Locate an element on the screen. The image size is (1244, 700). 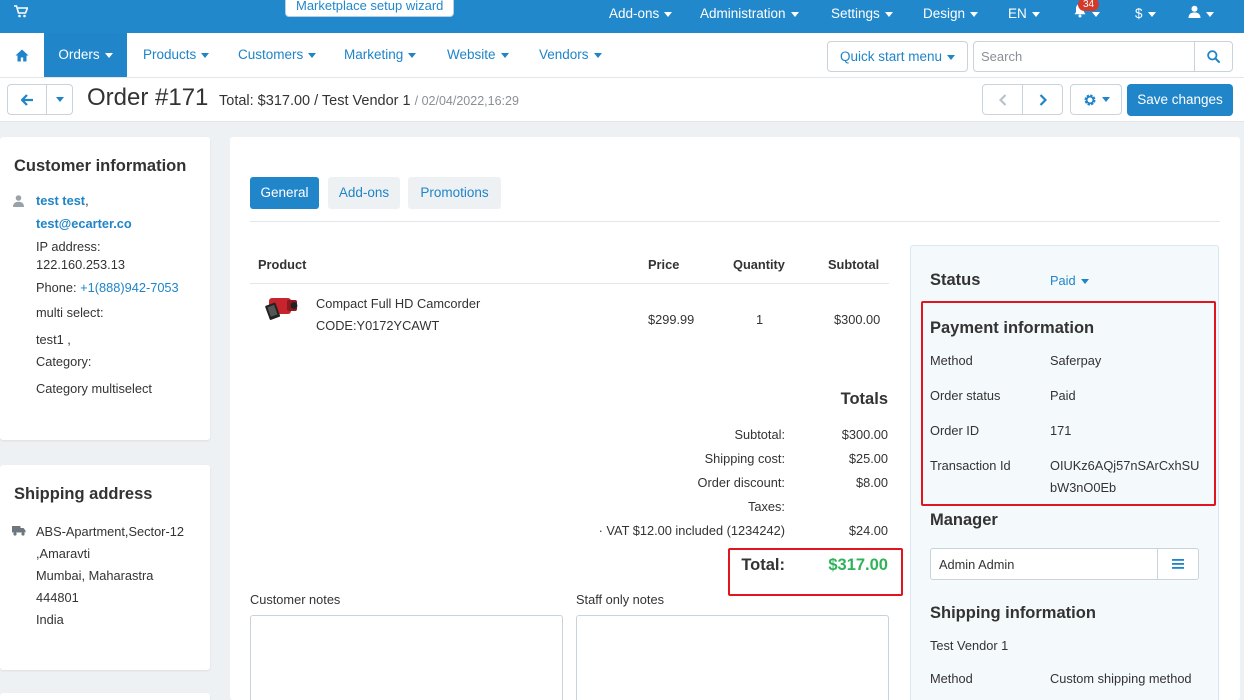
person-icon is located at coordinates (18, 202).